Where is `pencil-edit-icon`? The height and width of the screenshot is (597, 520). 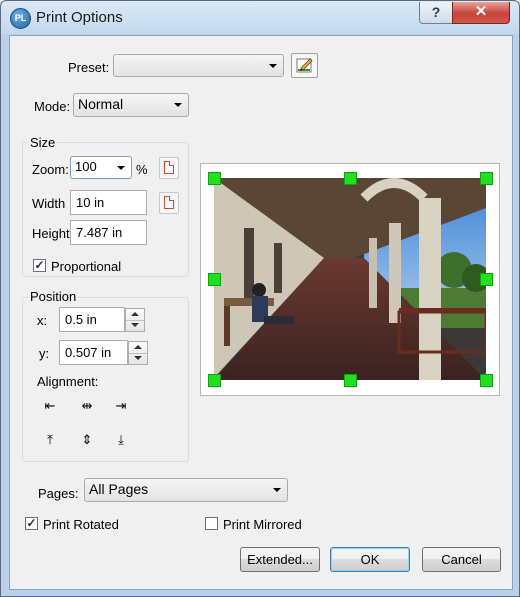 pencil-edit-icon is located at coordinates (304, 65).